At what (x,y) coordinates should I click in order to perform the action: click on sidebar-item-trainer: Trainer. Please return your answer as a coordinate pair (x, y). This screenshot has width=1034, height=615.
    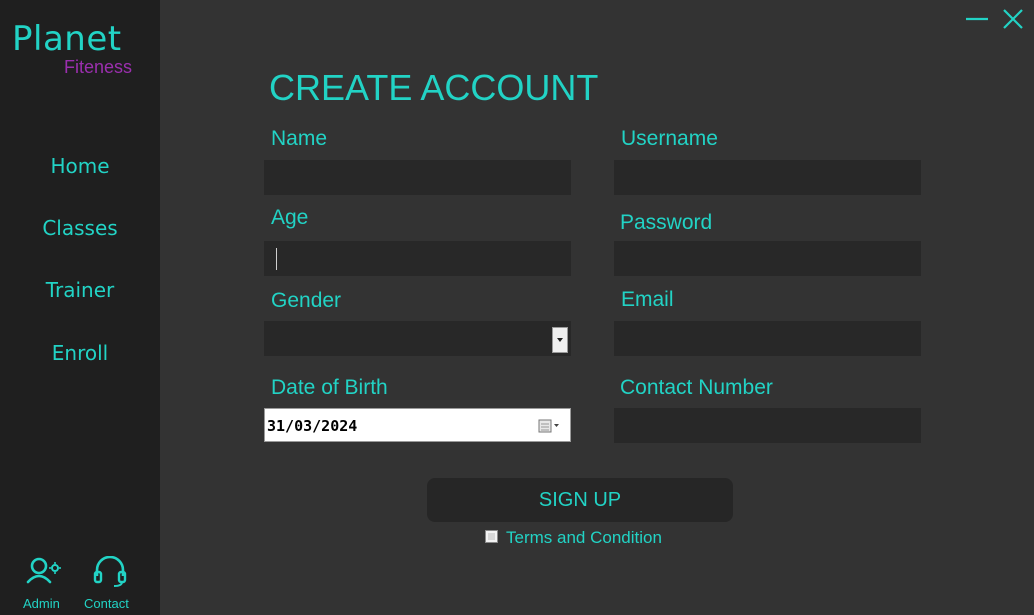
    Looking at the image, I should click on (80, 290).